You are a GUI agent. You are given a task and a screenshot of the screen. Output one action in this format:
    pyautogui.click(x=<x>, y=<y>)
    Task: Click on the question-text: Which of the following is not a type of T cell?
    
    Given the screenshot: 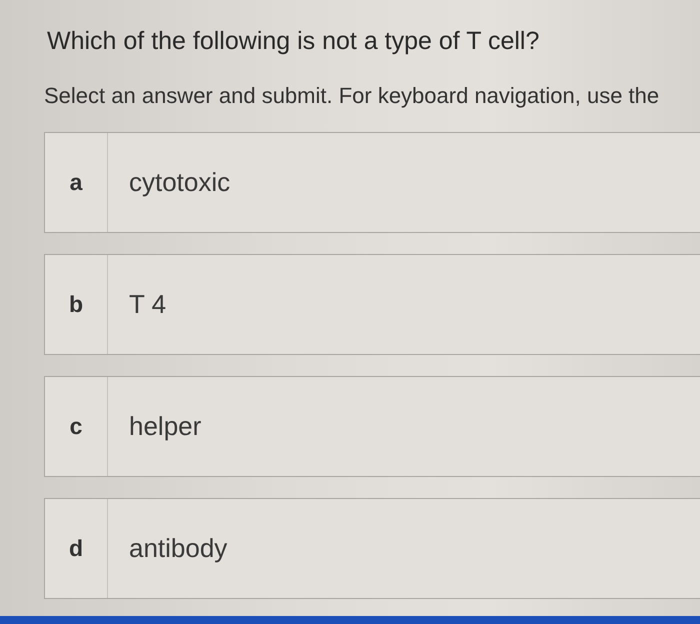 What is the action you would take?
    pyautogui.click(x=293, y=41)
    